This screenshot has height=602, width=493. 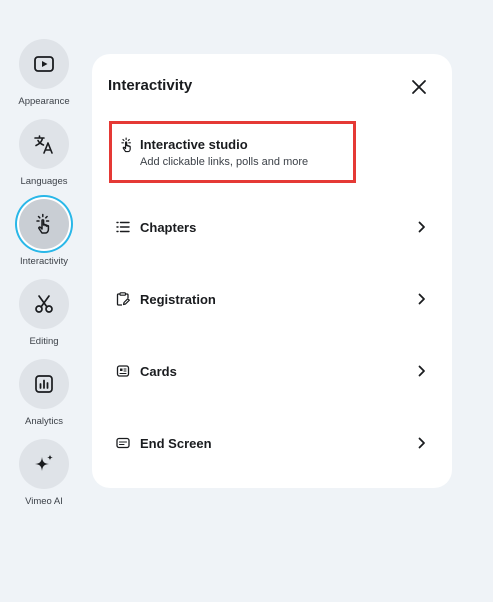 I want to click on sidebar-item-appearance: Appearance, so click(x=44, y=73).